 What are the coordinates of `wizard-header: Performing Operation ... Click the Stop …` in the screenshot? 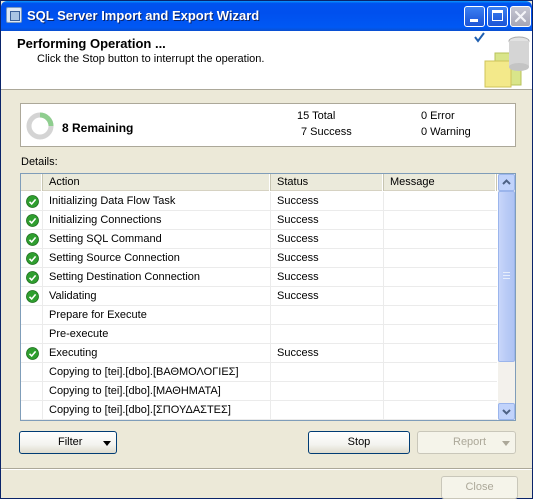 It's located at (266, 60).